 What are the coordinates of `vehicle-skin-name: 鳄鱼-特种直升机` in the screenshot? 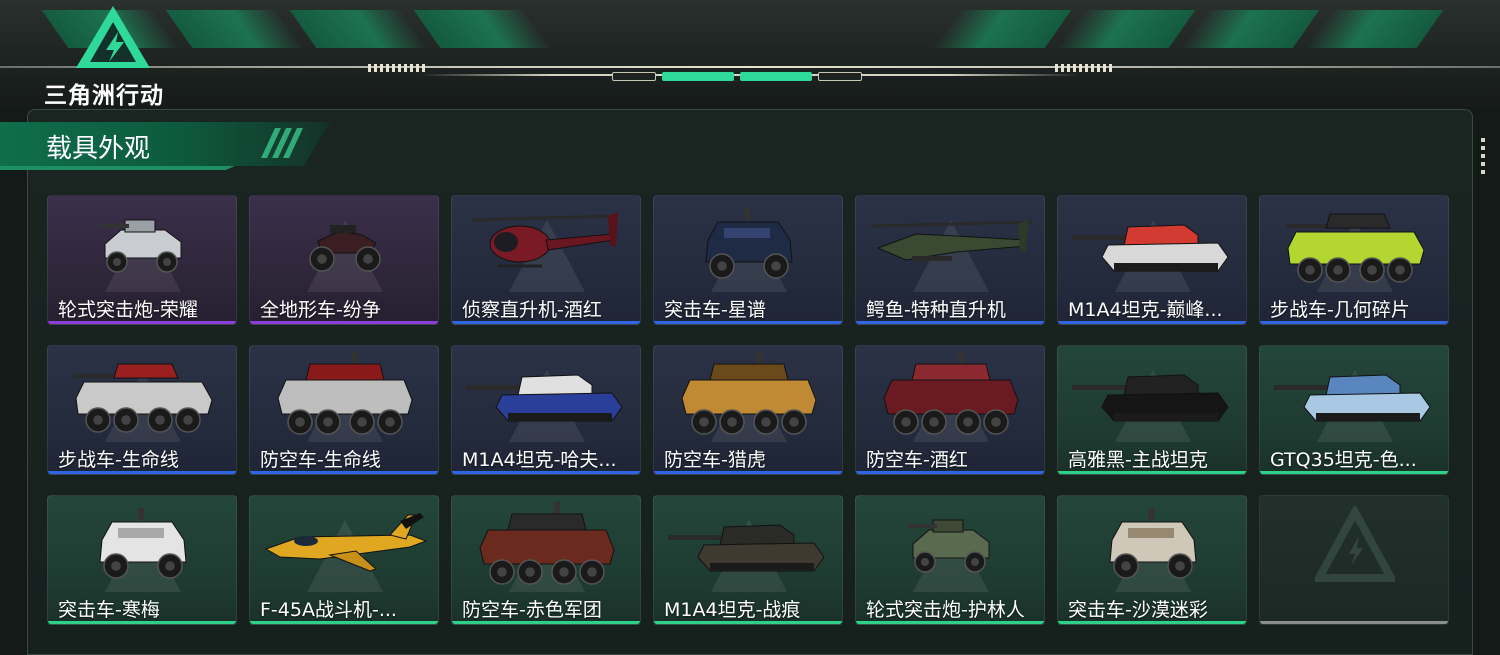 It's located at (936, 310).